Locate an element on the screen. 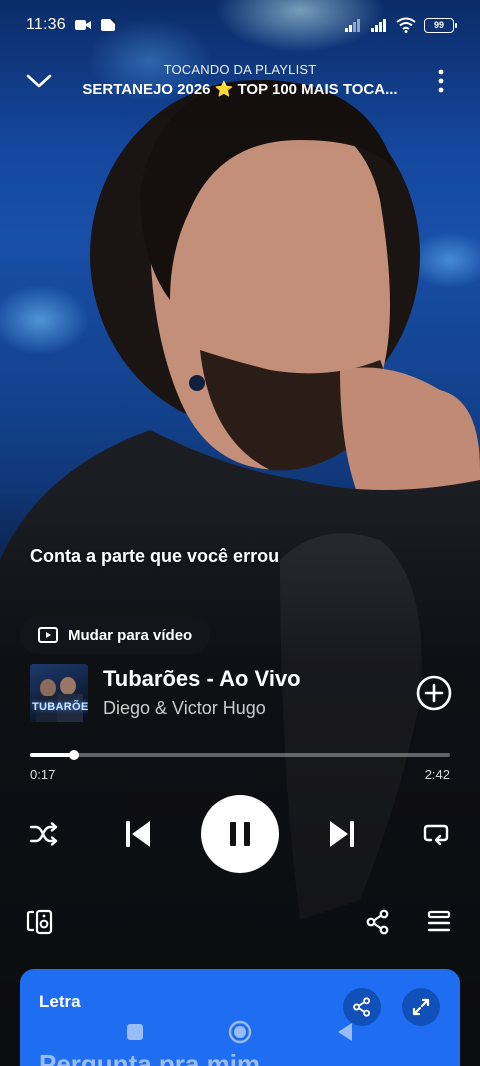 Image resolution: width=480 pixels, height=1066 pixels. status-bar: 11:36 99 is located at coordinates (240, 25).